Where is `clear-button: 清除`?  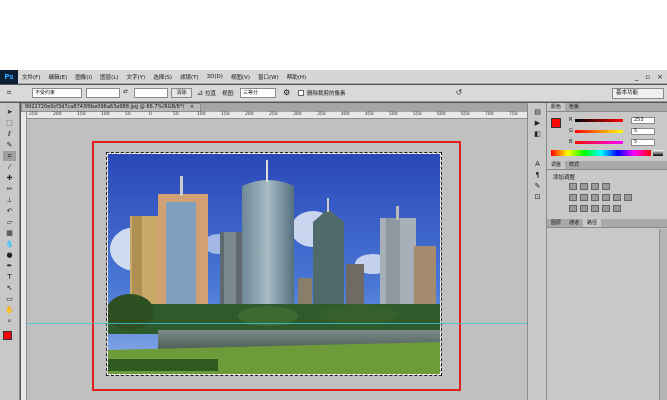
clear-button: 清除 is located at coordinates (181, 93).